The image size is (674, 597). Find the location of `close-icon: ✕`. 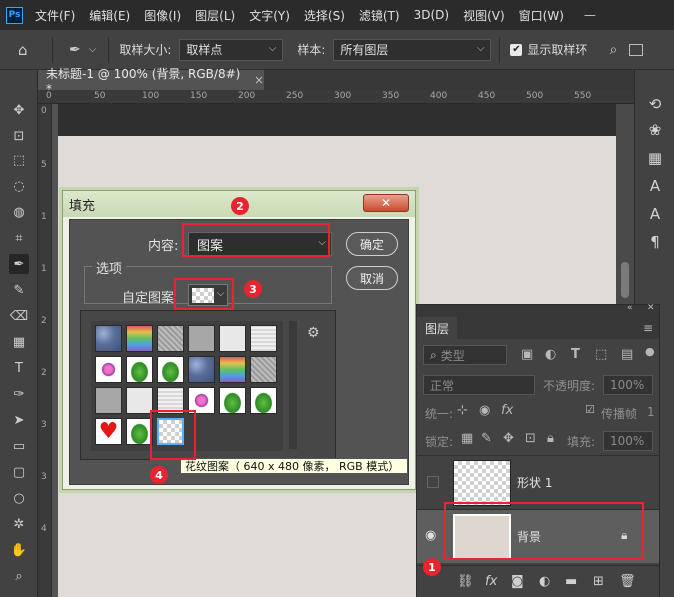

close-icon: ✕ is located at coordinates (651, 308).